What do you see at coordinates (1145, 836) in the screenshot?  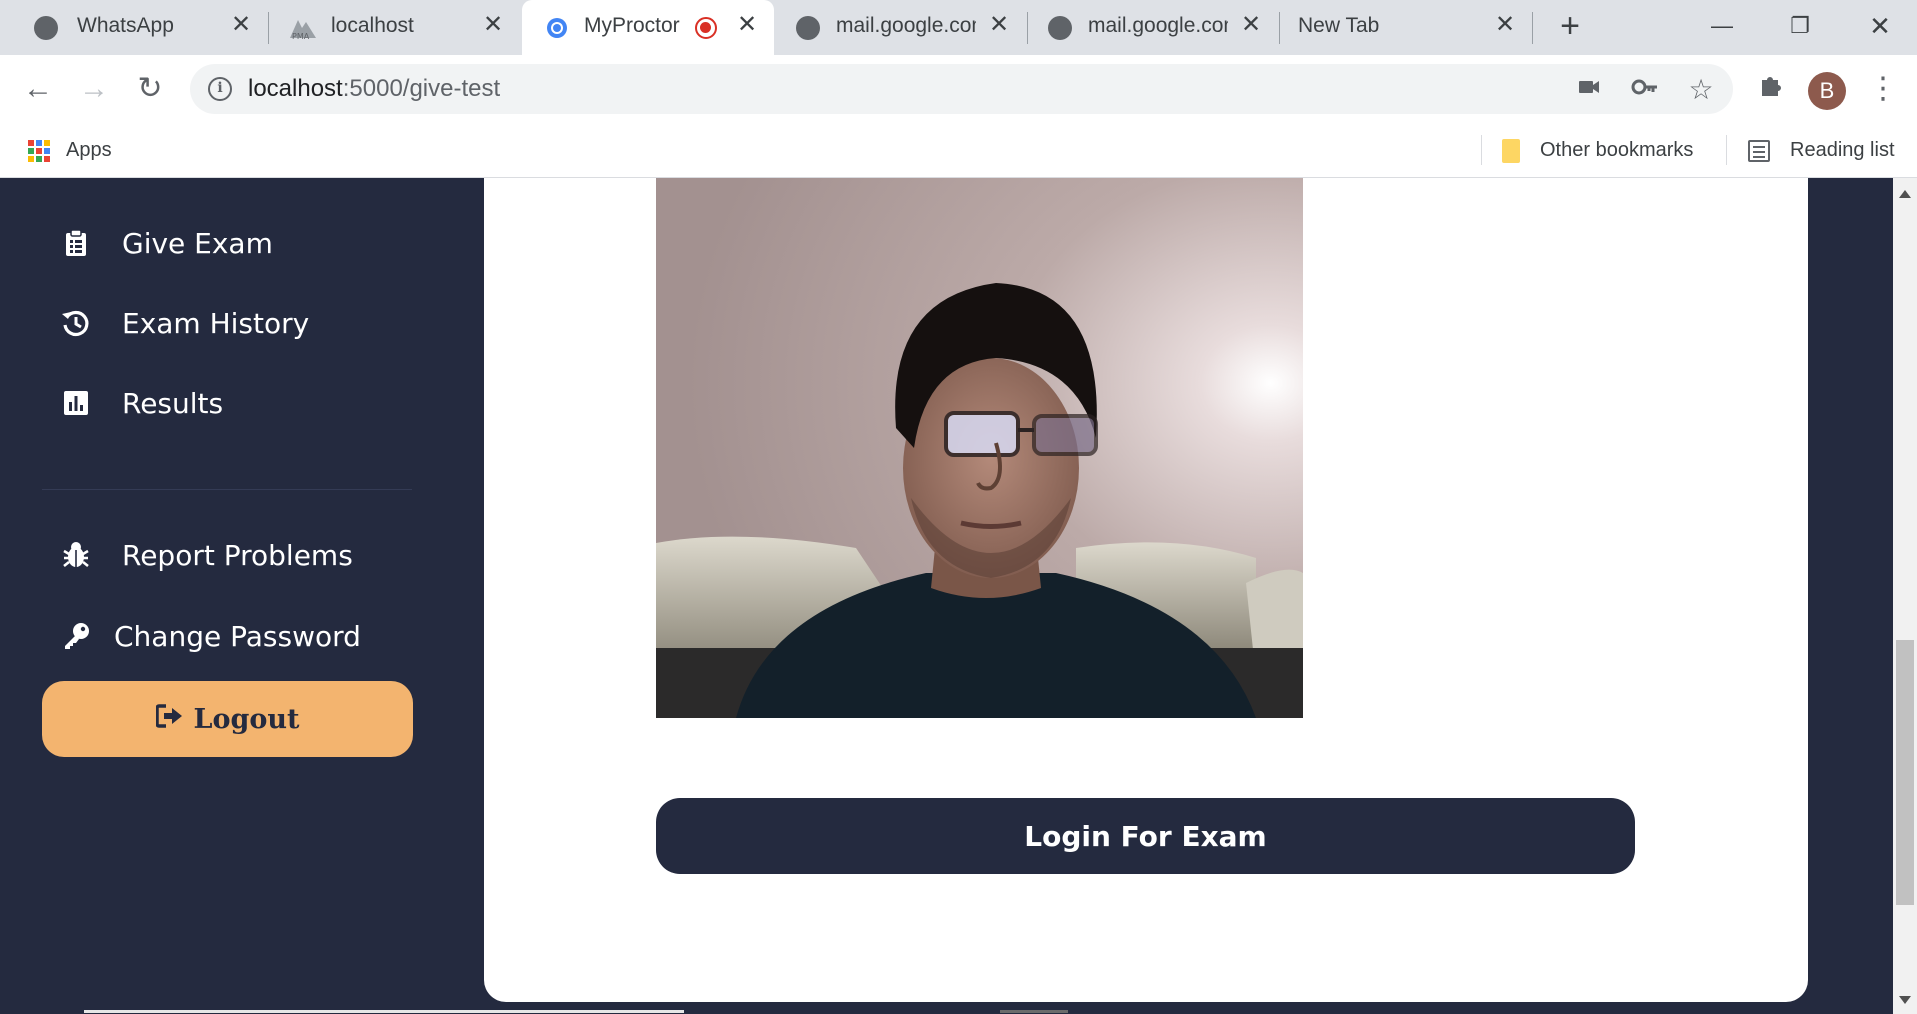 I see `login-for-exam-button: Login For Exam` at bounding box center [1145, 836].